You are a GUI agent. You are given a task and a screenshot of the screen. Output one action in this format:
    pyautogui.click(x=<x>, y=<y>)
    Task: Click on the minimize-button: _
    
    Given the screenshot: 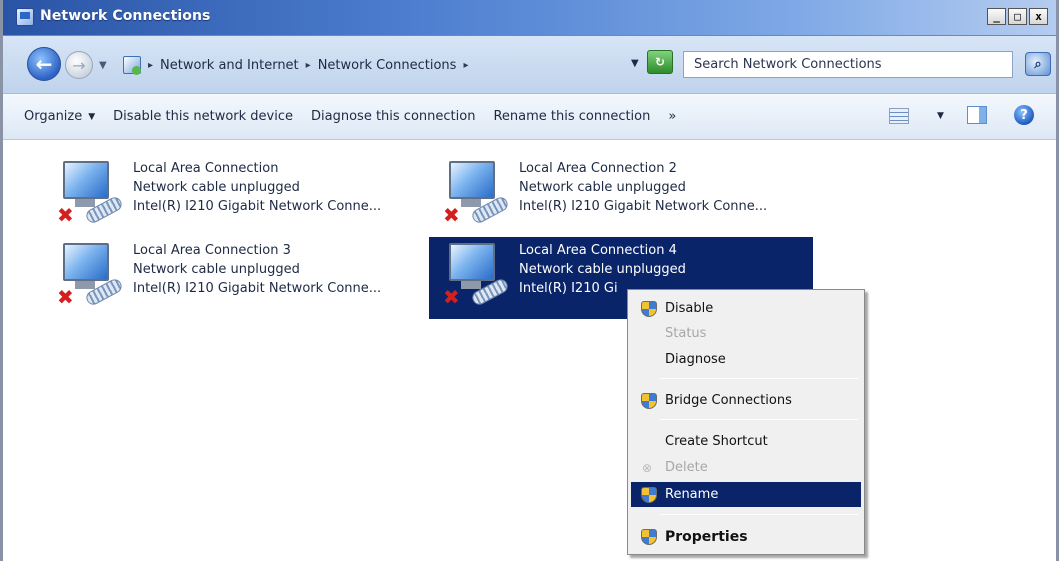 What is the action you would take?
    pyautogui.click(x=996, y=16)
    